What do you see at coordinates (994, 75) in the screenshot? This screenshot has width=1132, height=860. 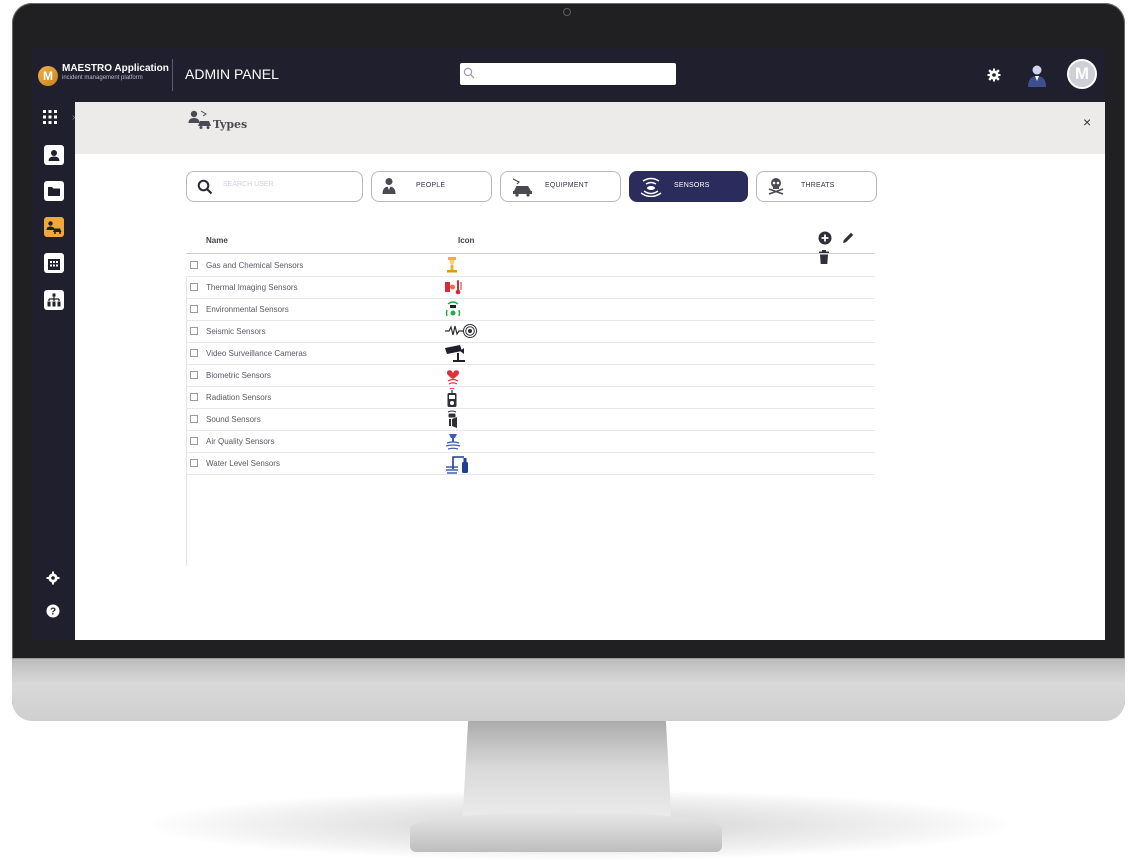 I see `settings-gear-icon` at bounding box center [994, 75].